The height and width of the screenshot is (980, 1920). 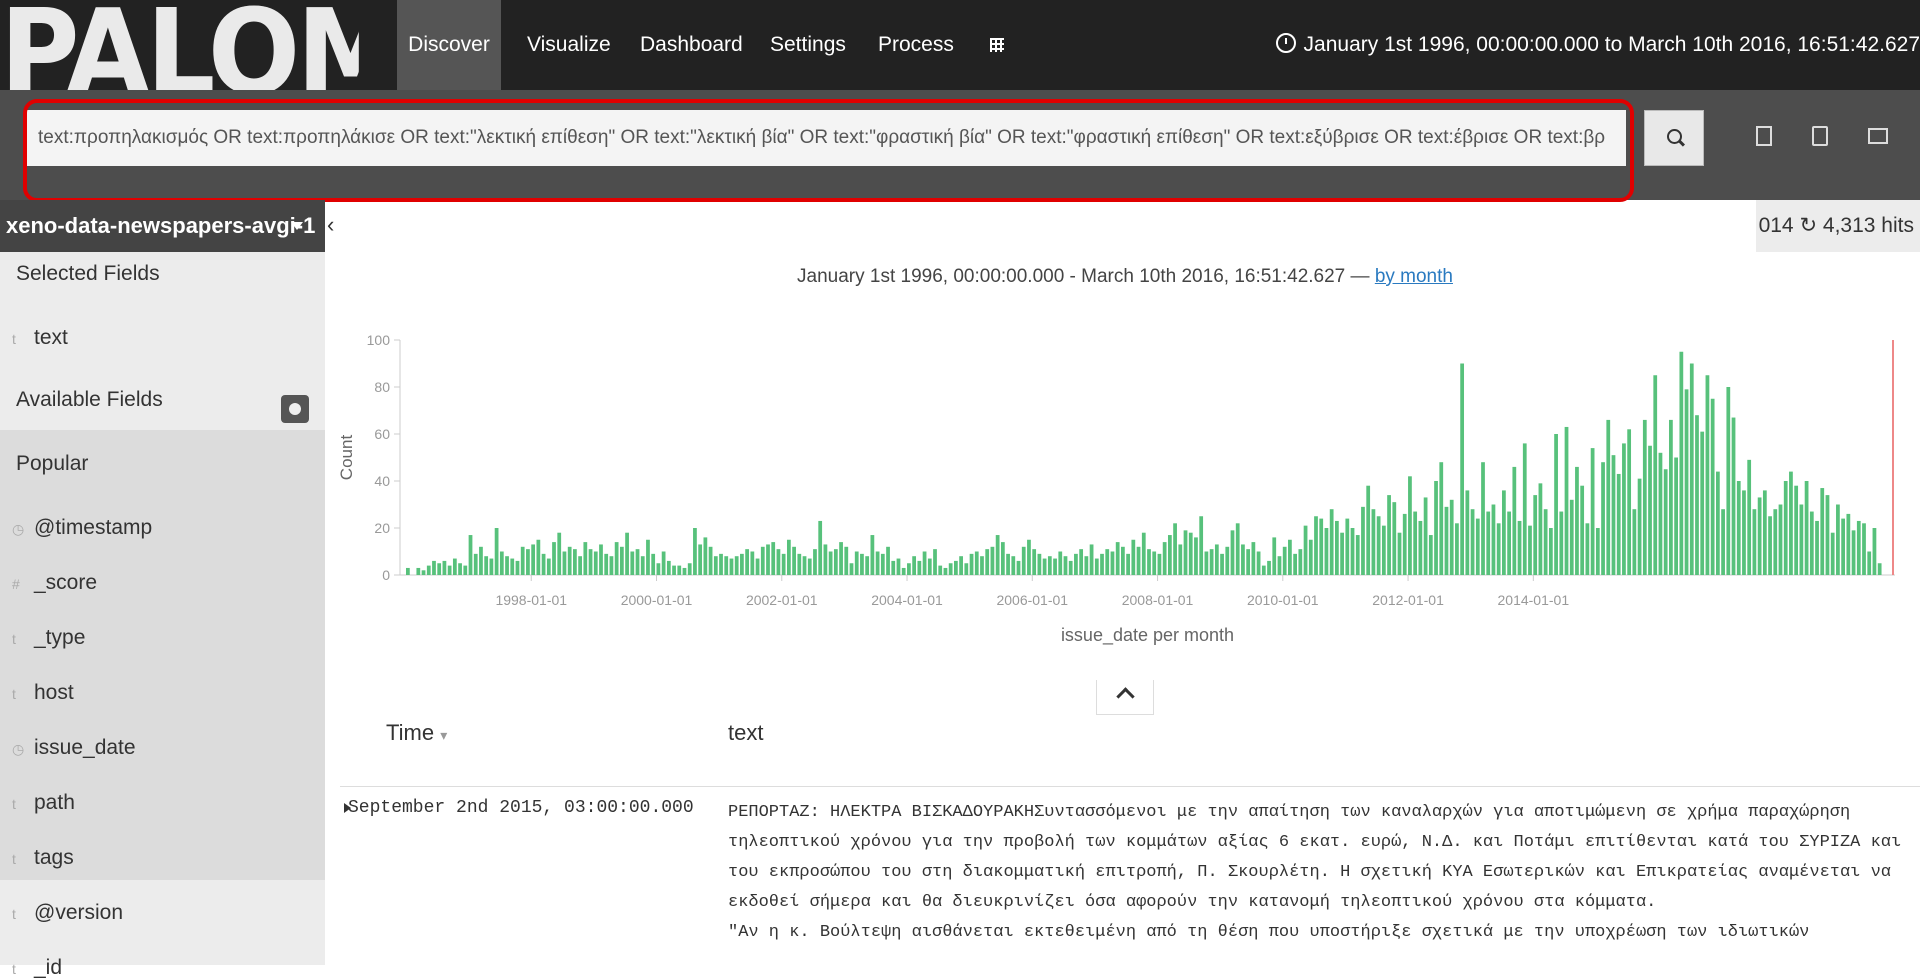 What do you see at coordinates (330, 225) in the screenshot?
I see `collapse-sidebar-icon: ‹` at bounding box center [330, 225].